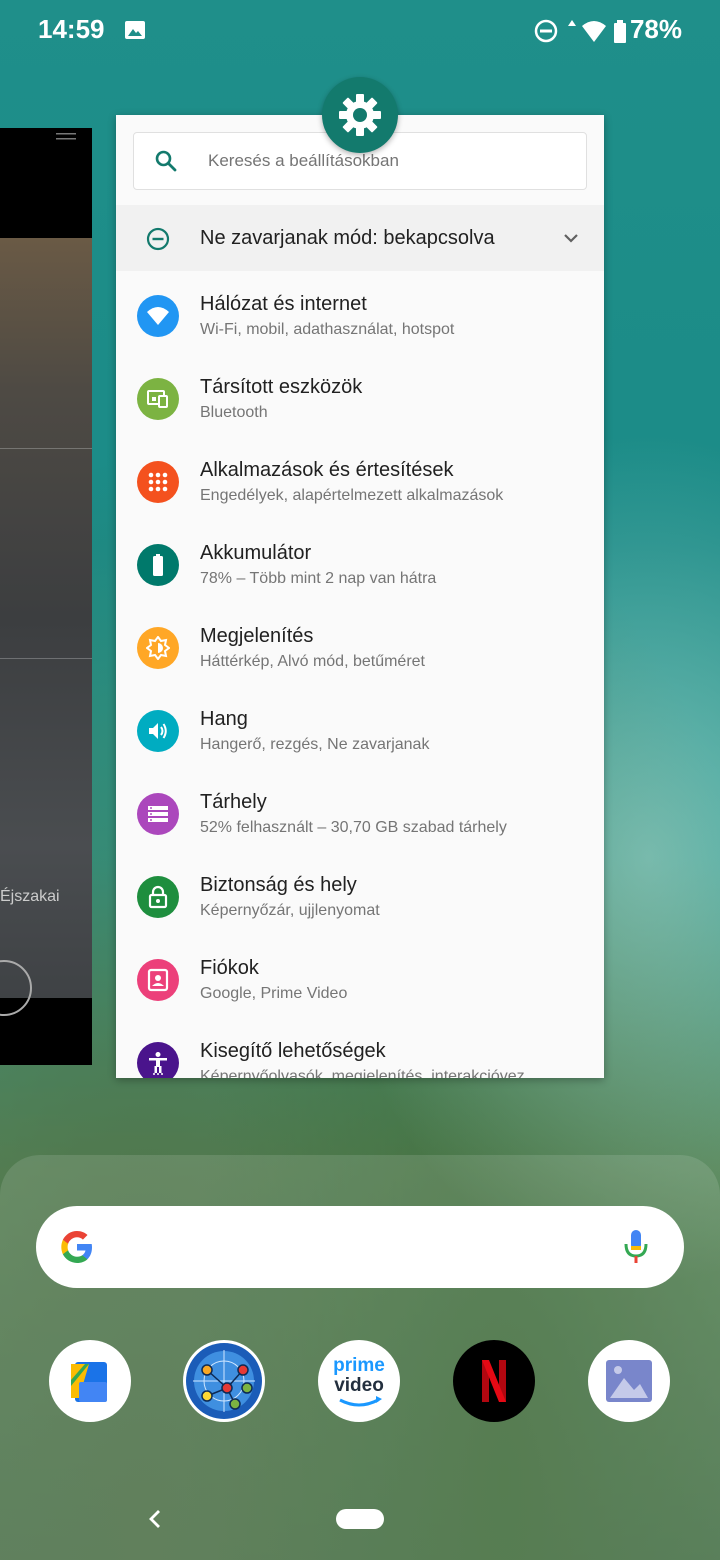 The width and height of the screenshot is (720, 1560). What do you see at coordinates (312, 661) in the screenshot?
I see `settings-item-subtitle: Háttérkép, Alvó mód, betűméret` at bounding box center [312, 661].